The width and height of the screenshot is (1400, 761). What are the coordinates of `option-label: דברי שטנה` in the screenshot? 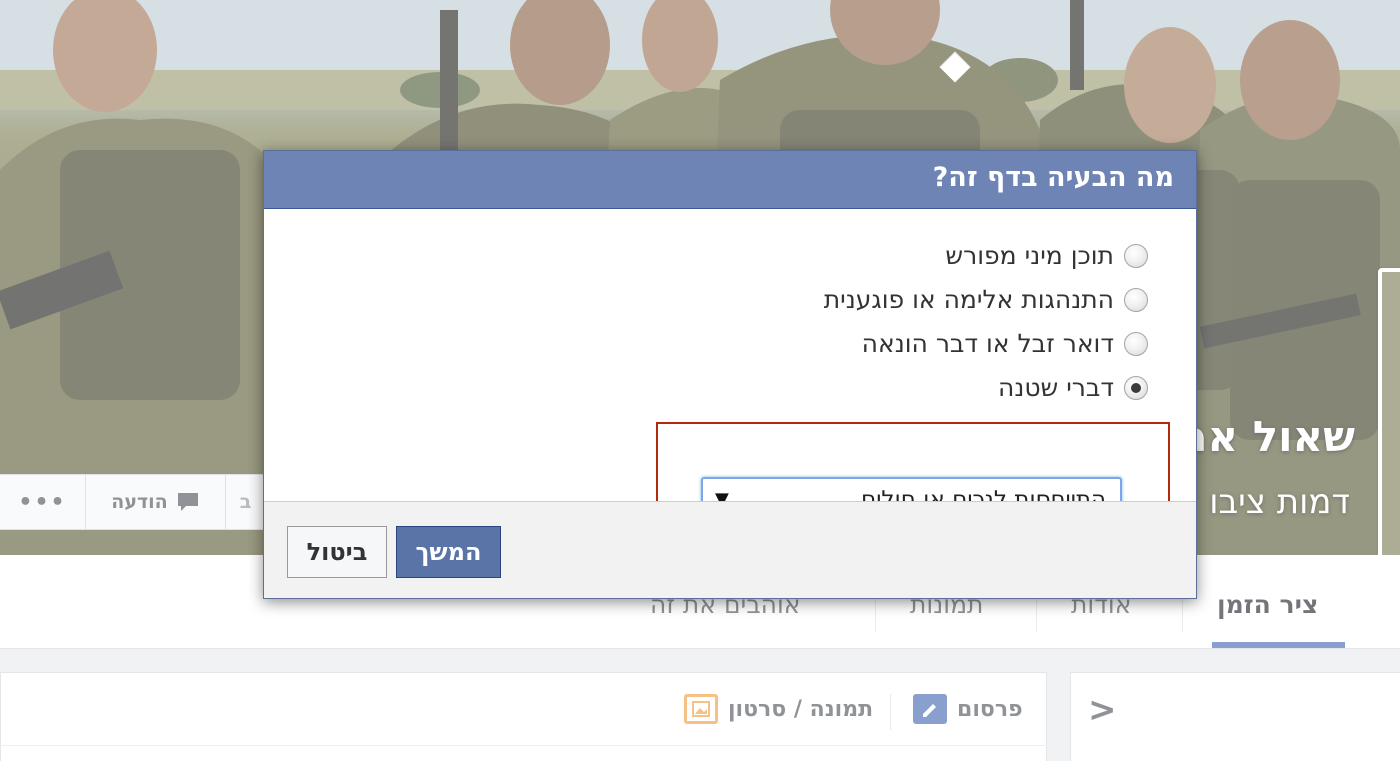 It's located at (1055, 387).